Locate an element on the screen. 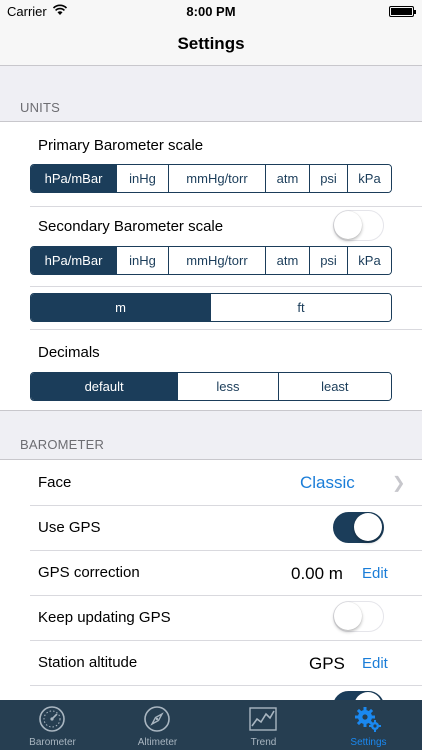 The height and width of the screenshot is (750, 422). primary-scale-segmented-control: hPa/mBar inHg mmHg/torr atm psi kPa is located at coordinates (211, 178).